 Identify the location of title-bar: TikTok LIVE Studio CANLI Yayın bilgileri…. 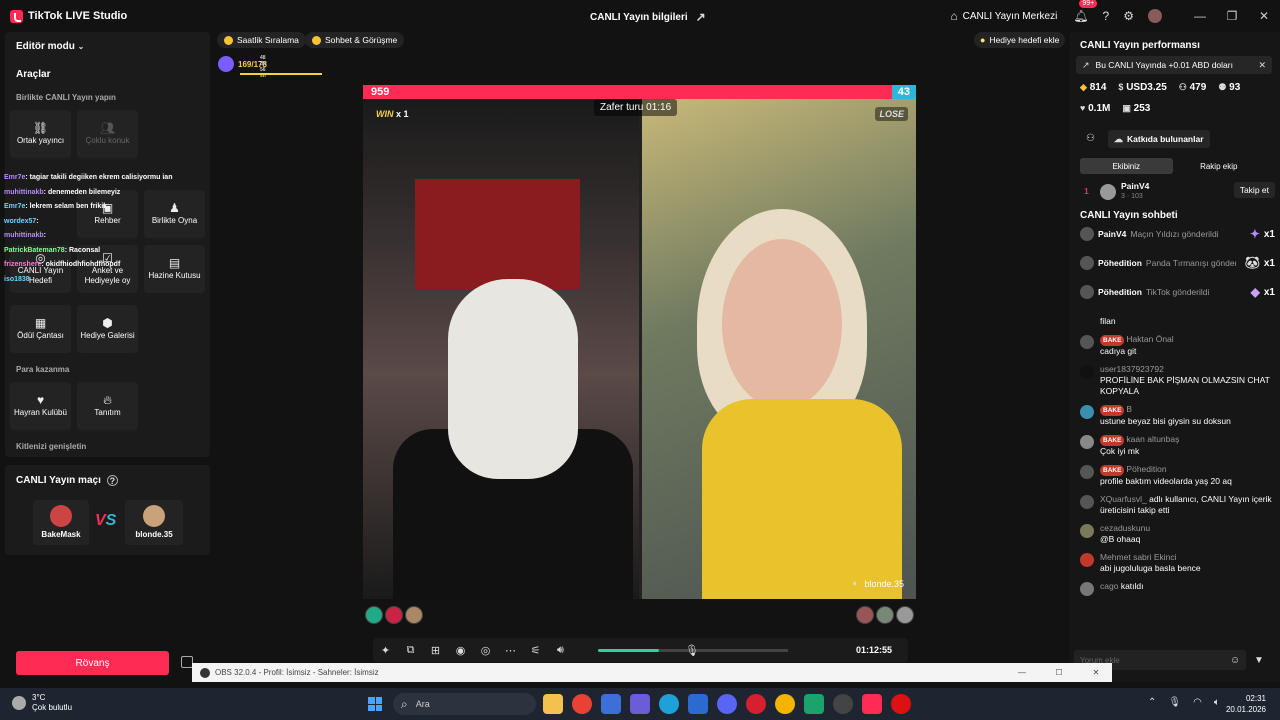
(640, 16).